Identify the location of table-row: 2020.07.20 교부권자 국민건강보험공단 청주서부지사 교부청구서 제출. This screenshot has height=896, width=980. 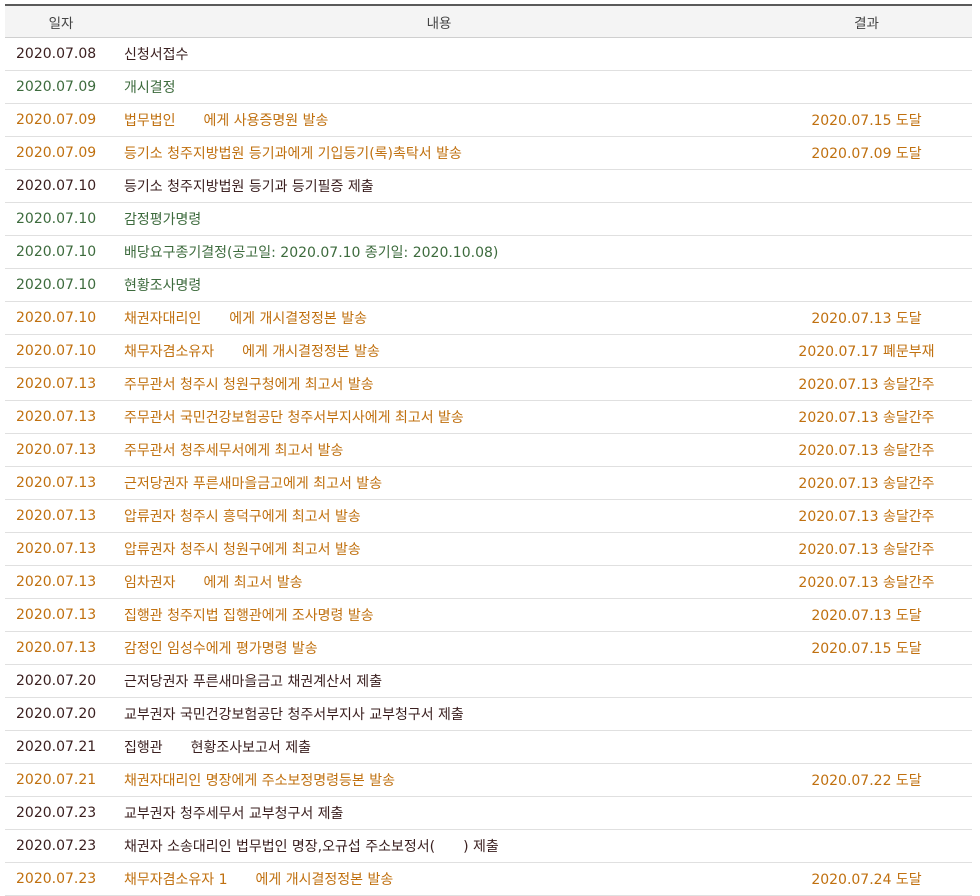
(488, 714).